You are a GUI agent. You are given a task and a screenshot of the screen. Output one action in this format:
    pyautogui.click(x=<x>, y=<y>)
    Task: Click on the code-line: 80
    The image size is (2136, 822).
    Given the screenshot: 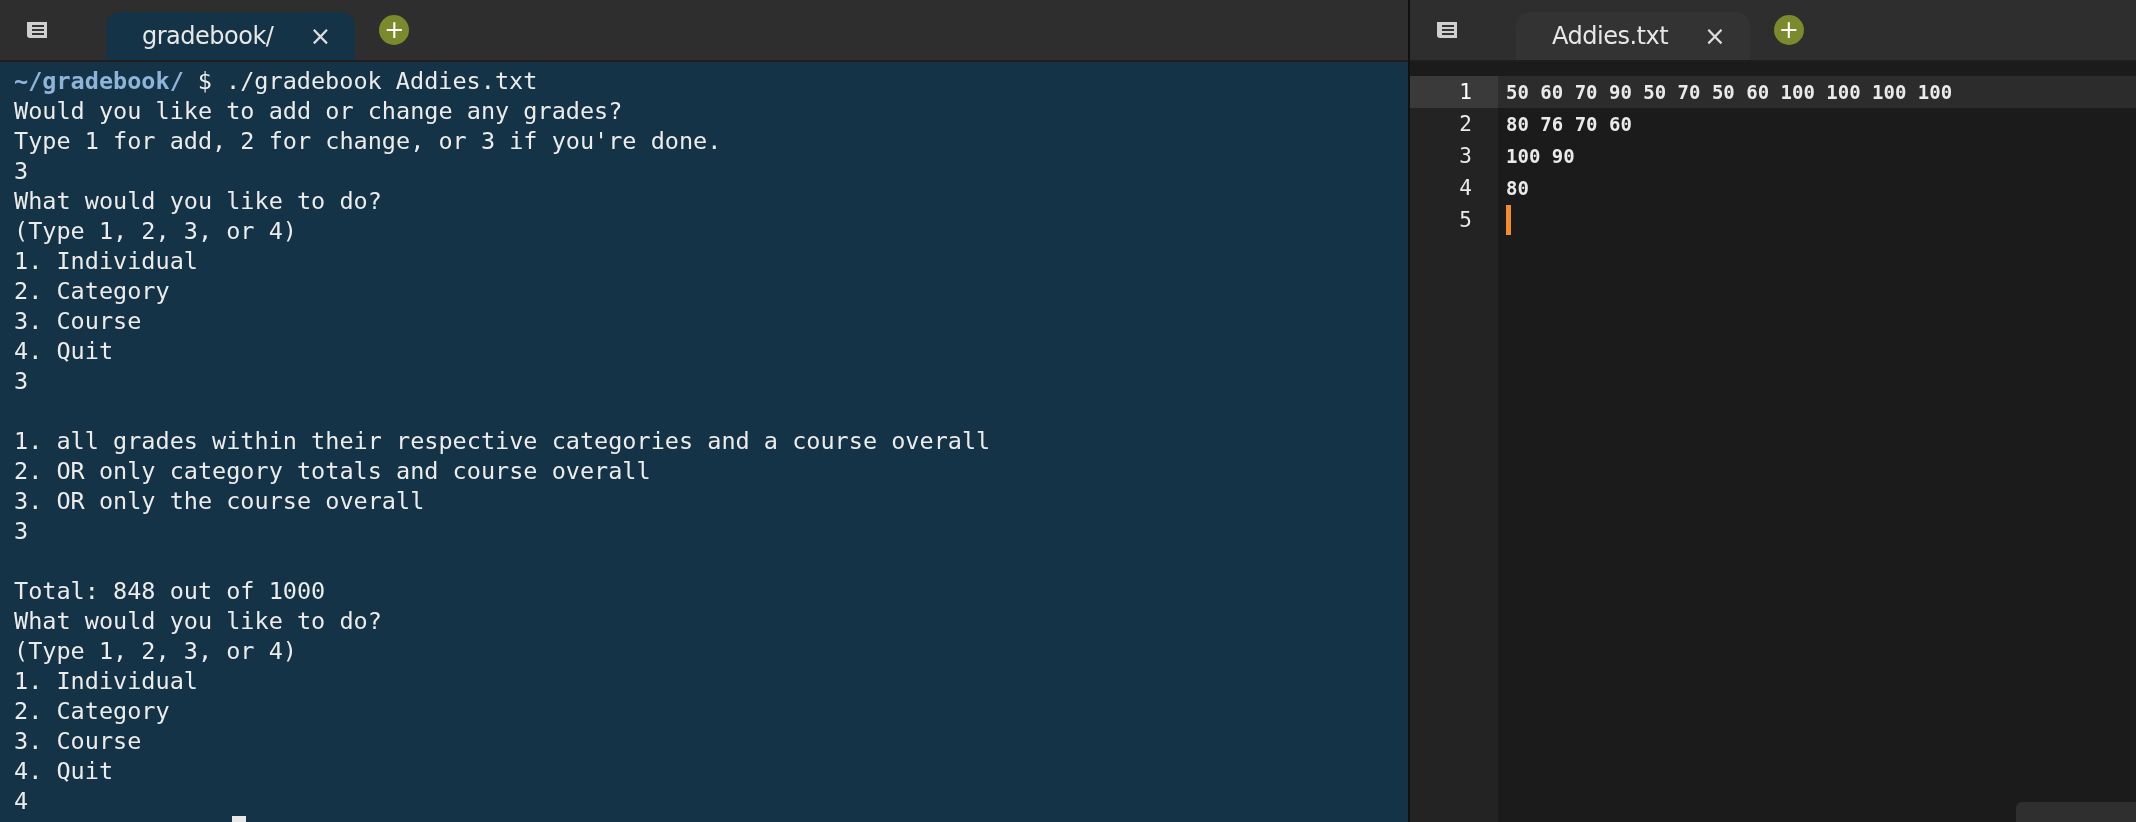 What is the action you would take?
    pyautogui.click(x=1517, y=188)
    